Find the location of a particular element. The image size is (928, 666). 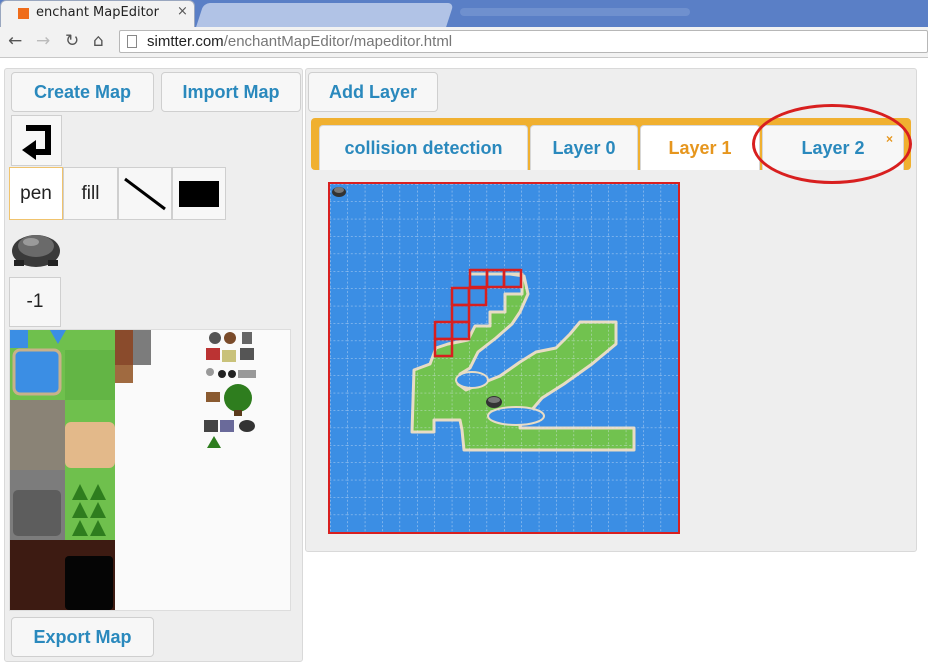

selected-tile-preview is located at coordinates (36, 247).